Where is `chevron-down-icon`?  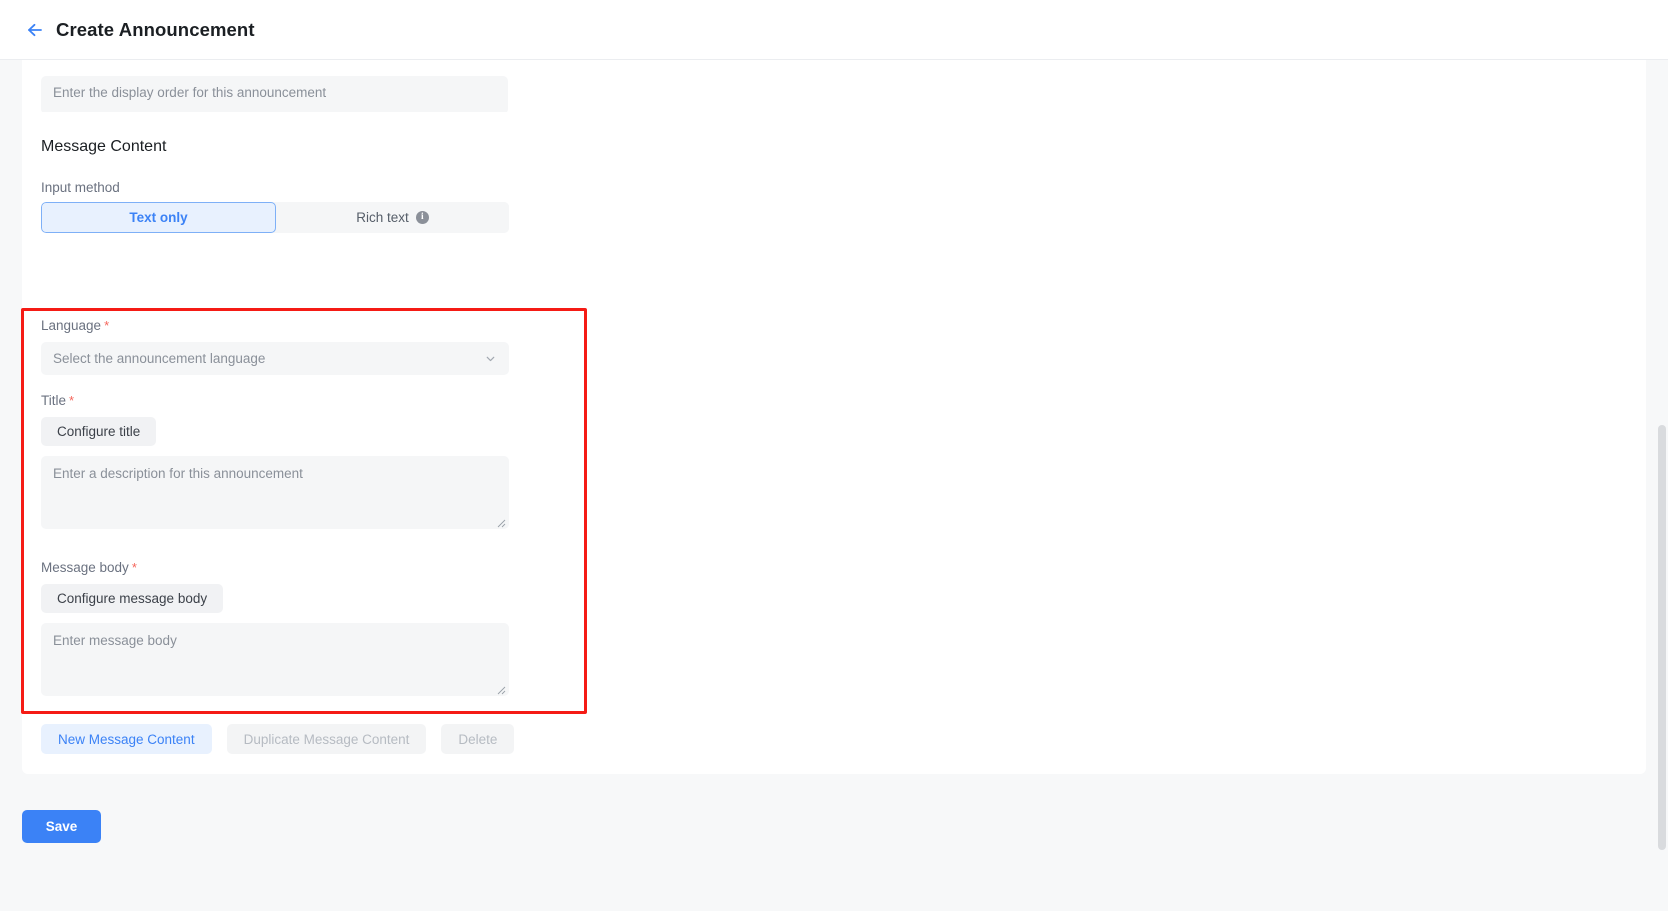
chevron-down-icon is located at coordinates (490, 358).